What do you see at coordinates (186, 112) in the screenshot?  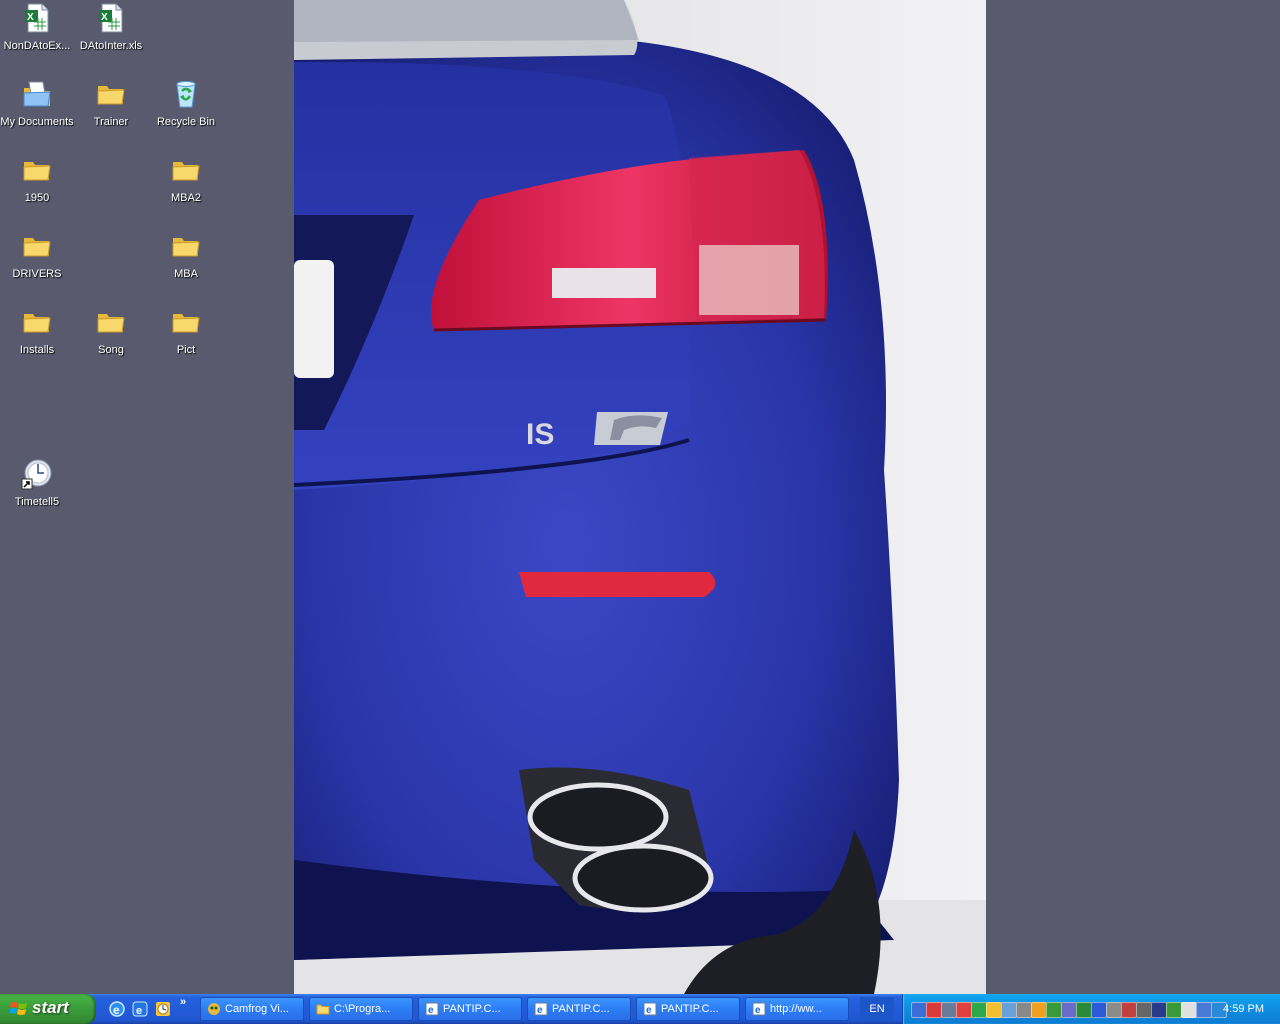 I see `desktop-icon-recycle-bin: Recycle Bin` at bounding box center [186, 112].